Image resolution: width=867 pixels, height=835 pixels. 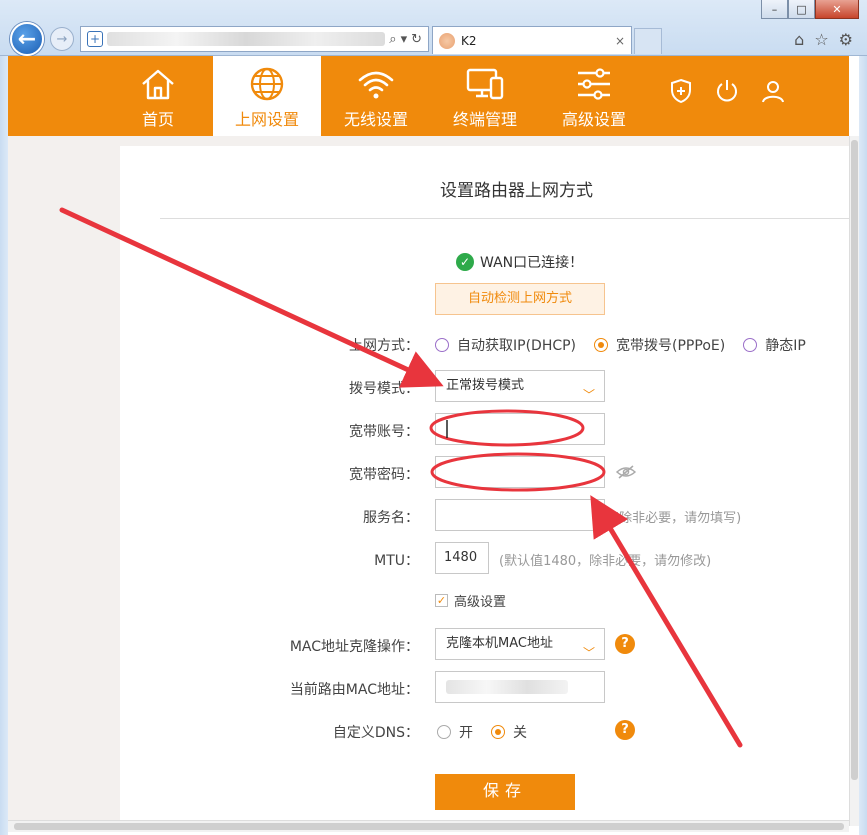 I want to click on dns-radio-group: 开 关, so click(x=491, y=732).